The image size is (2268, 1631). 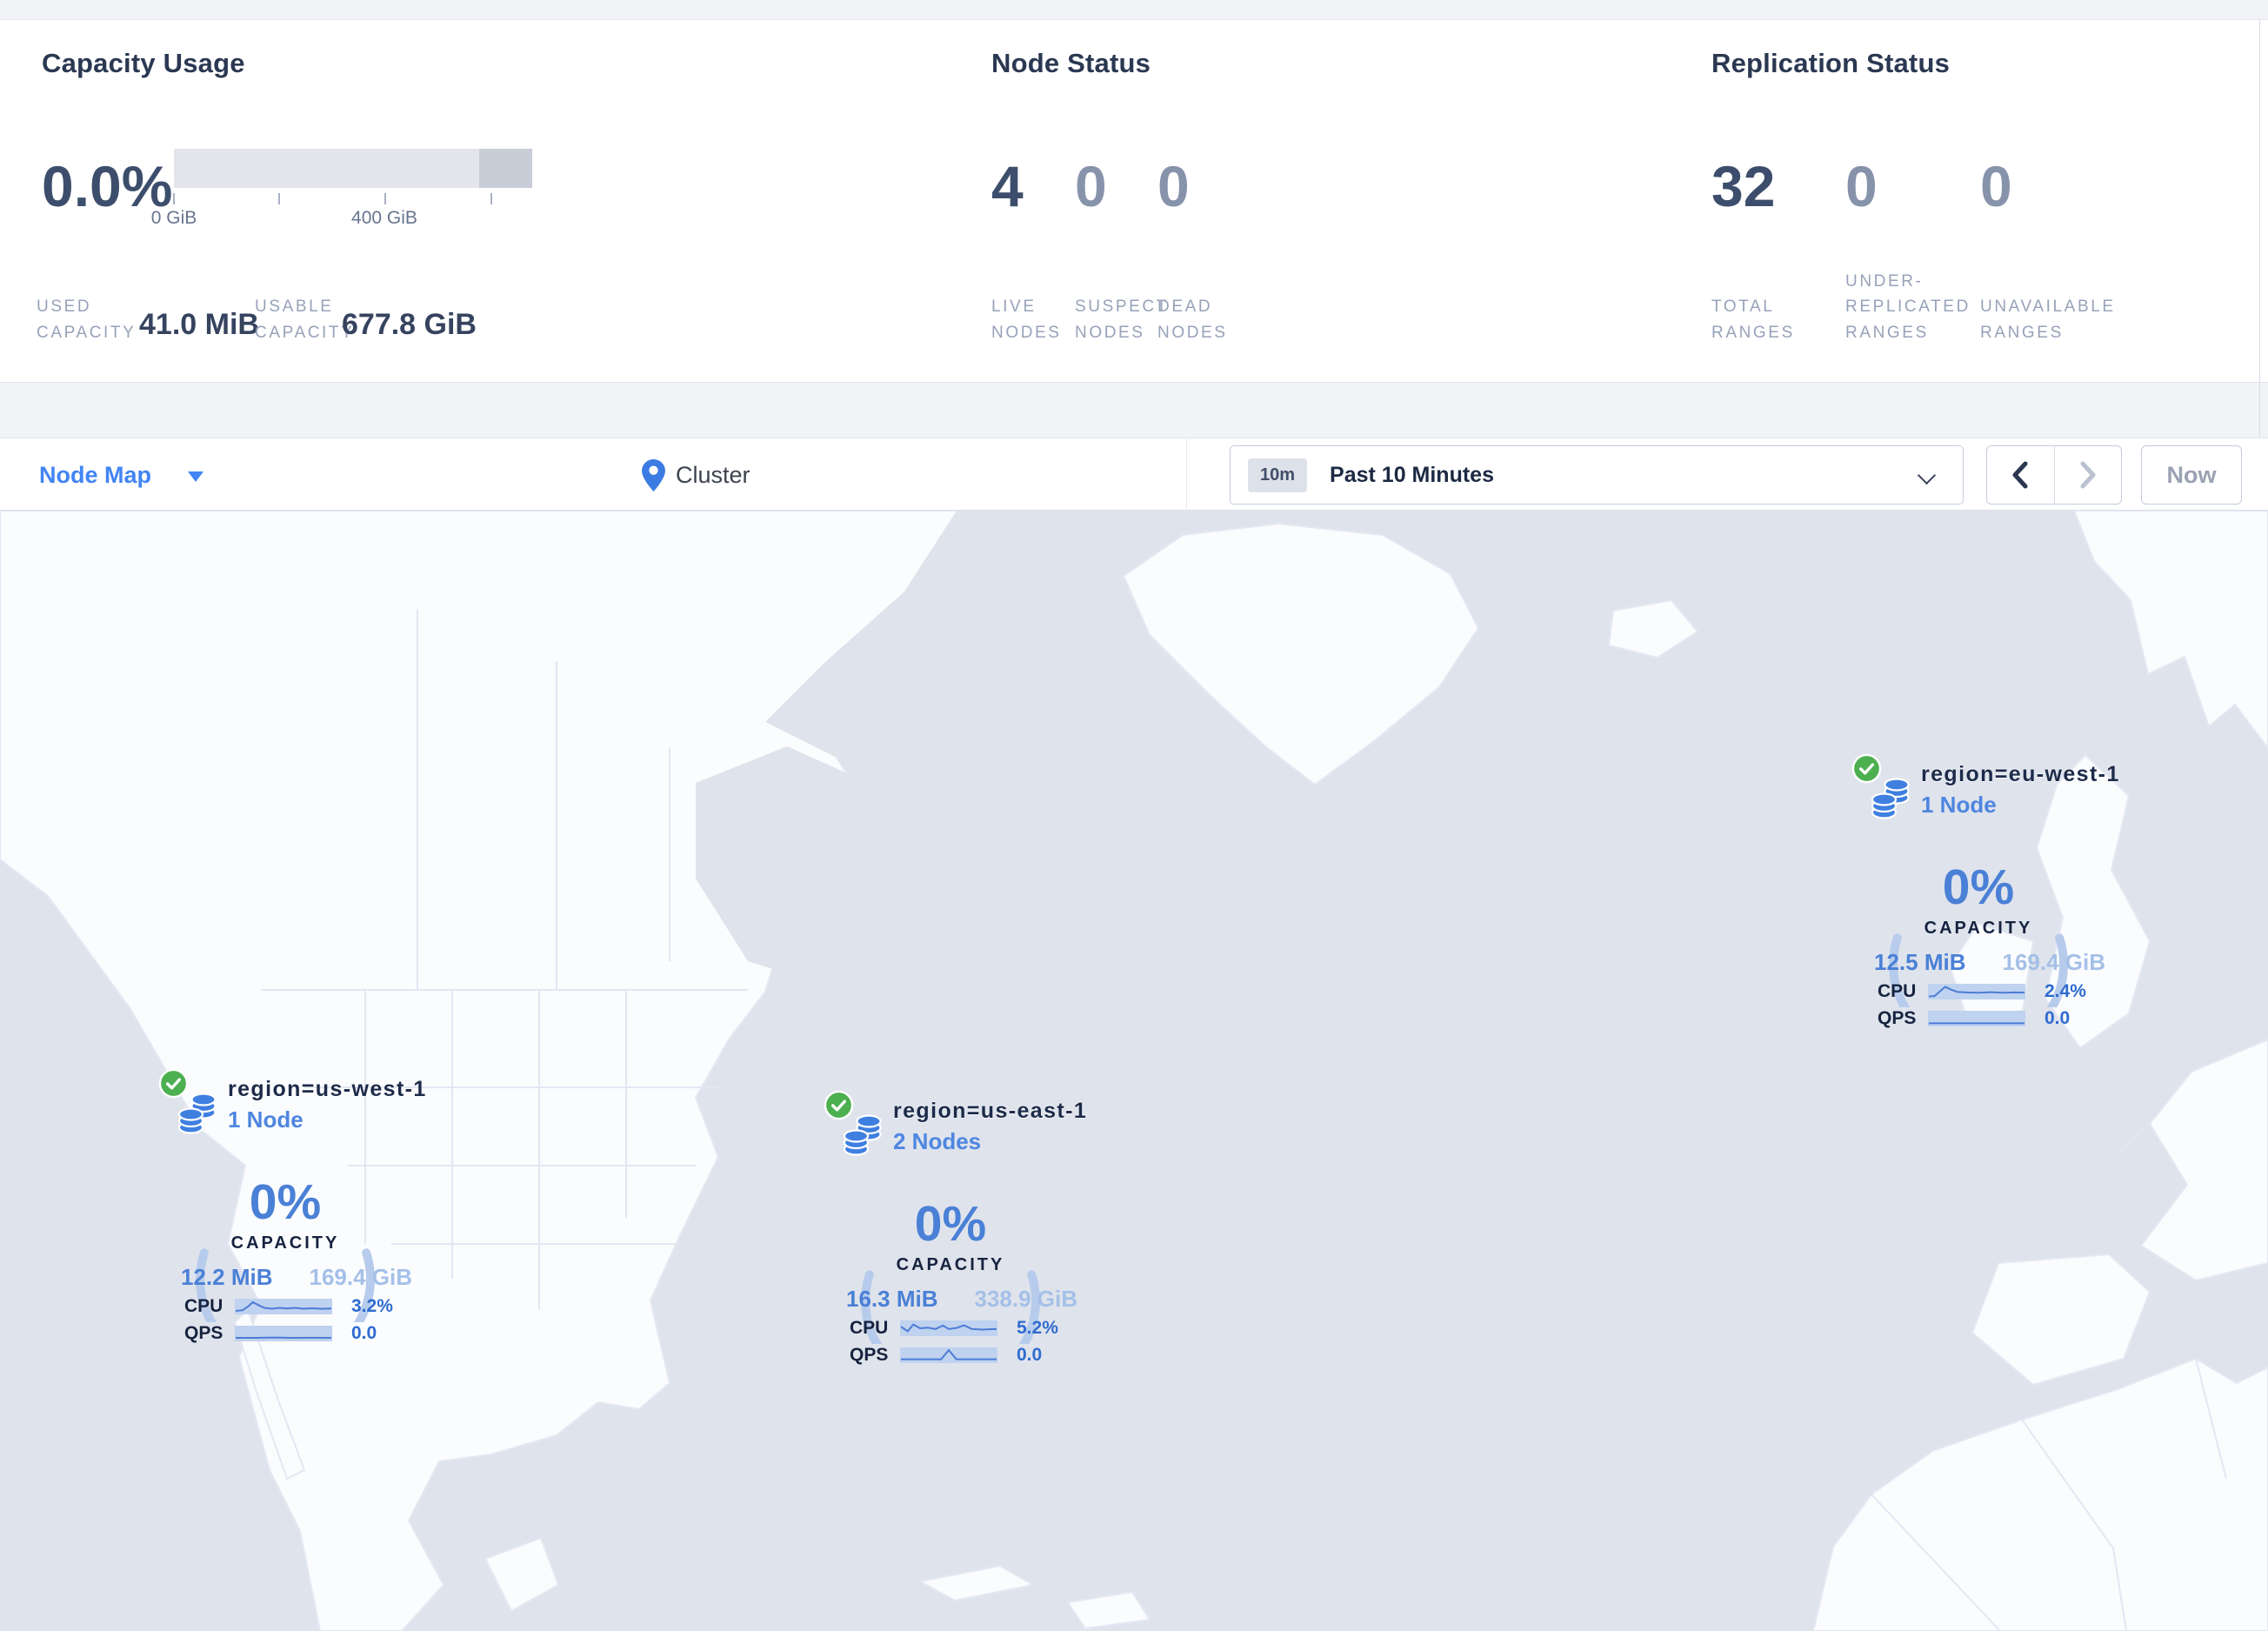 What do you see at coordinates (1927, 475) in the screenshot?
I see `chevron-down-icon` at bounding box center [1927, 475].